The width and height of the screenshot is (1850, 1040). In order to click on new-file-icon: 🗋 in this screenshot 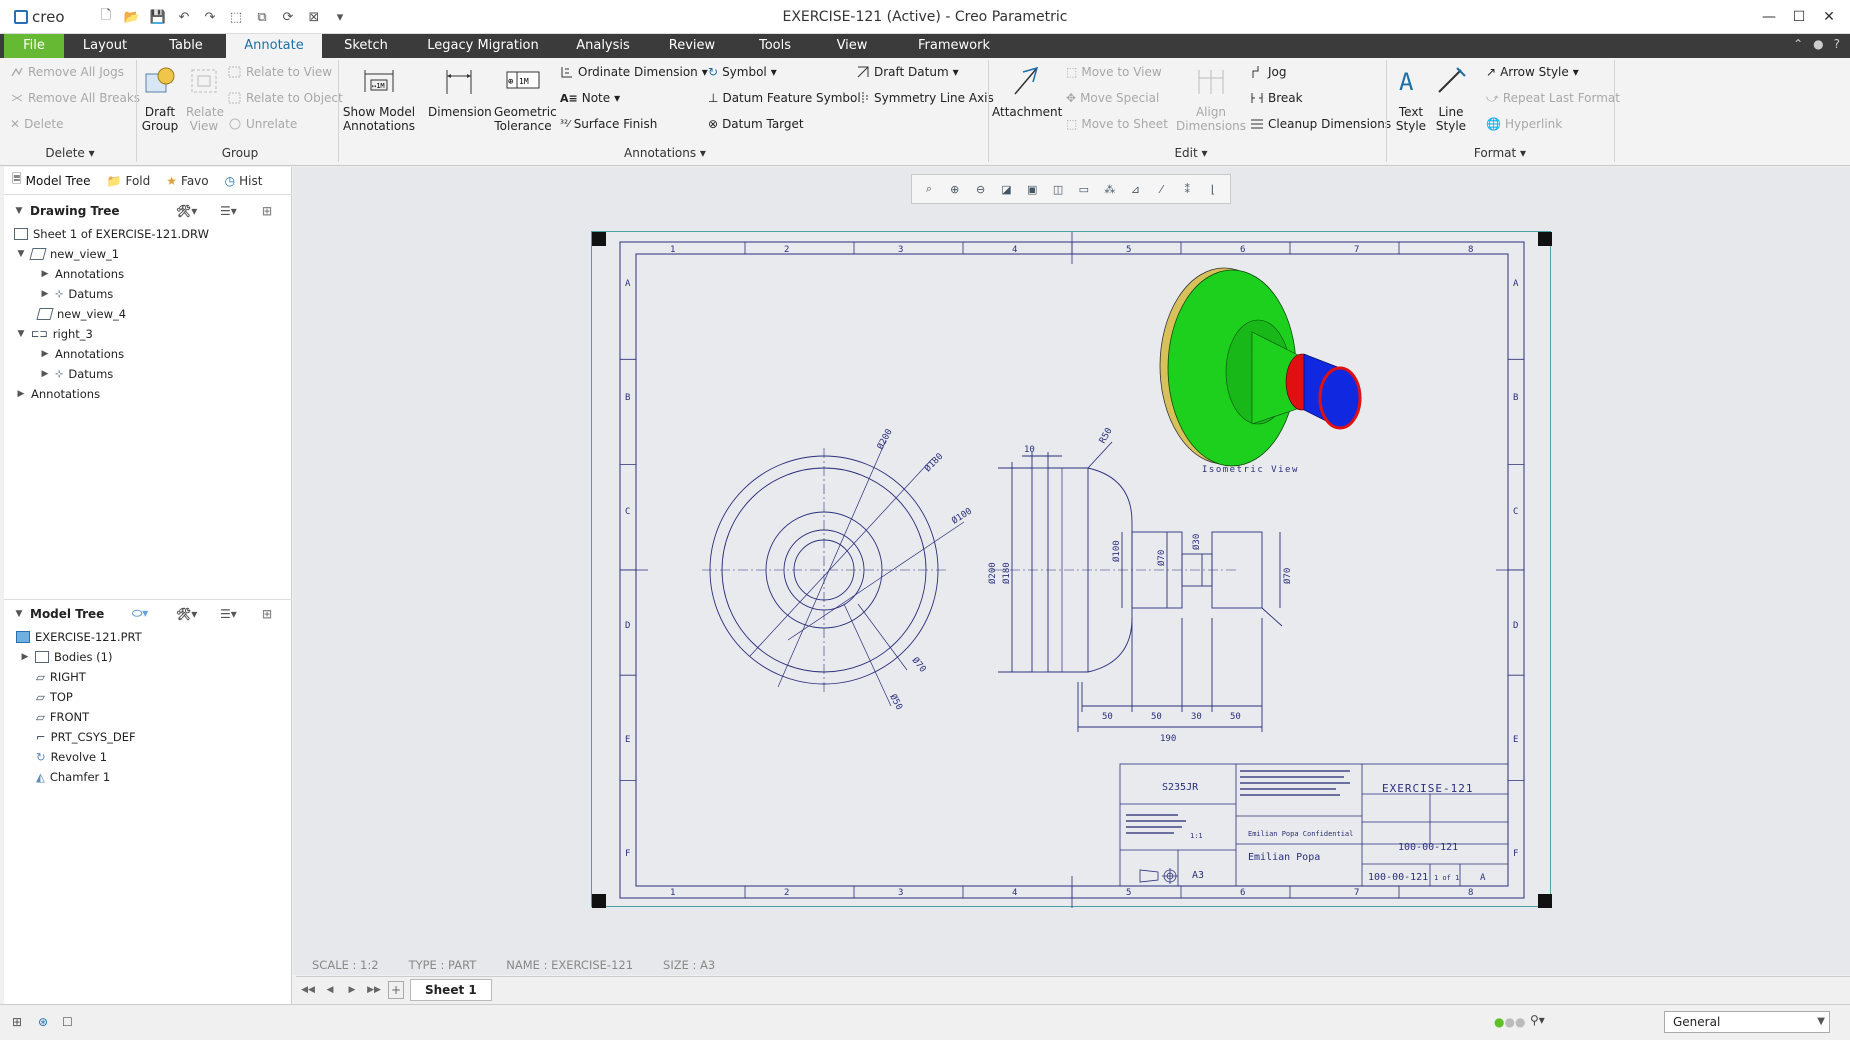, I will do `click(106, 17)`.